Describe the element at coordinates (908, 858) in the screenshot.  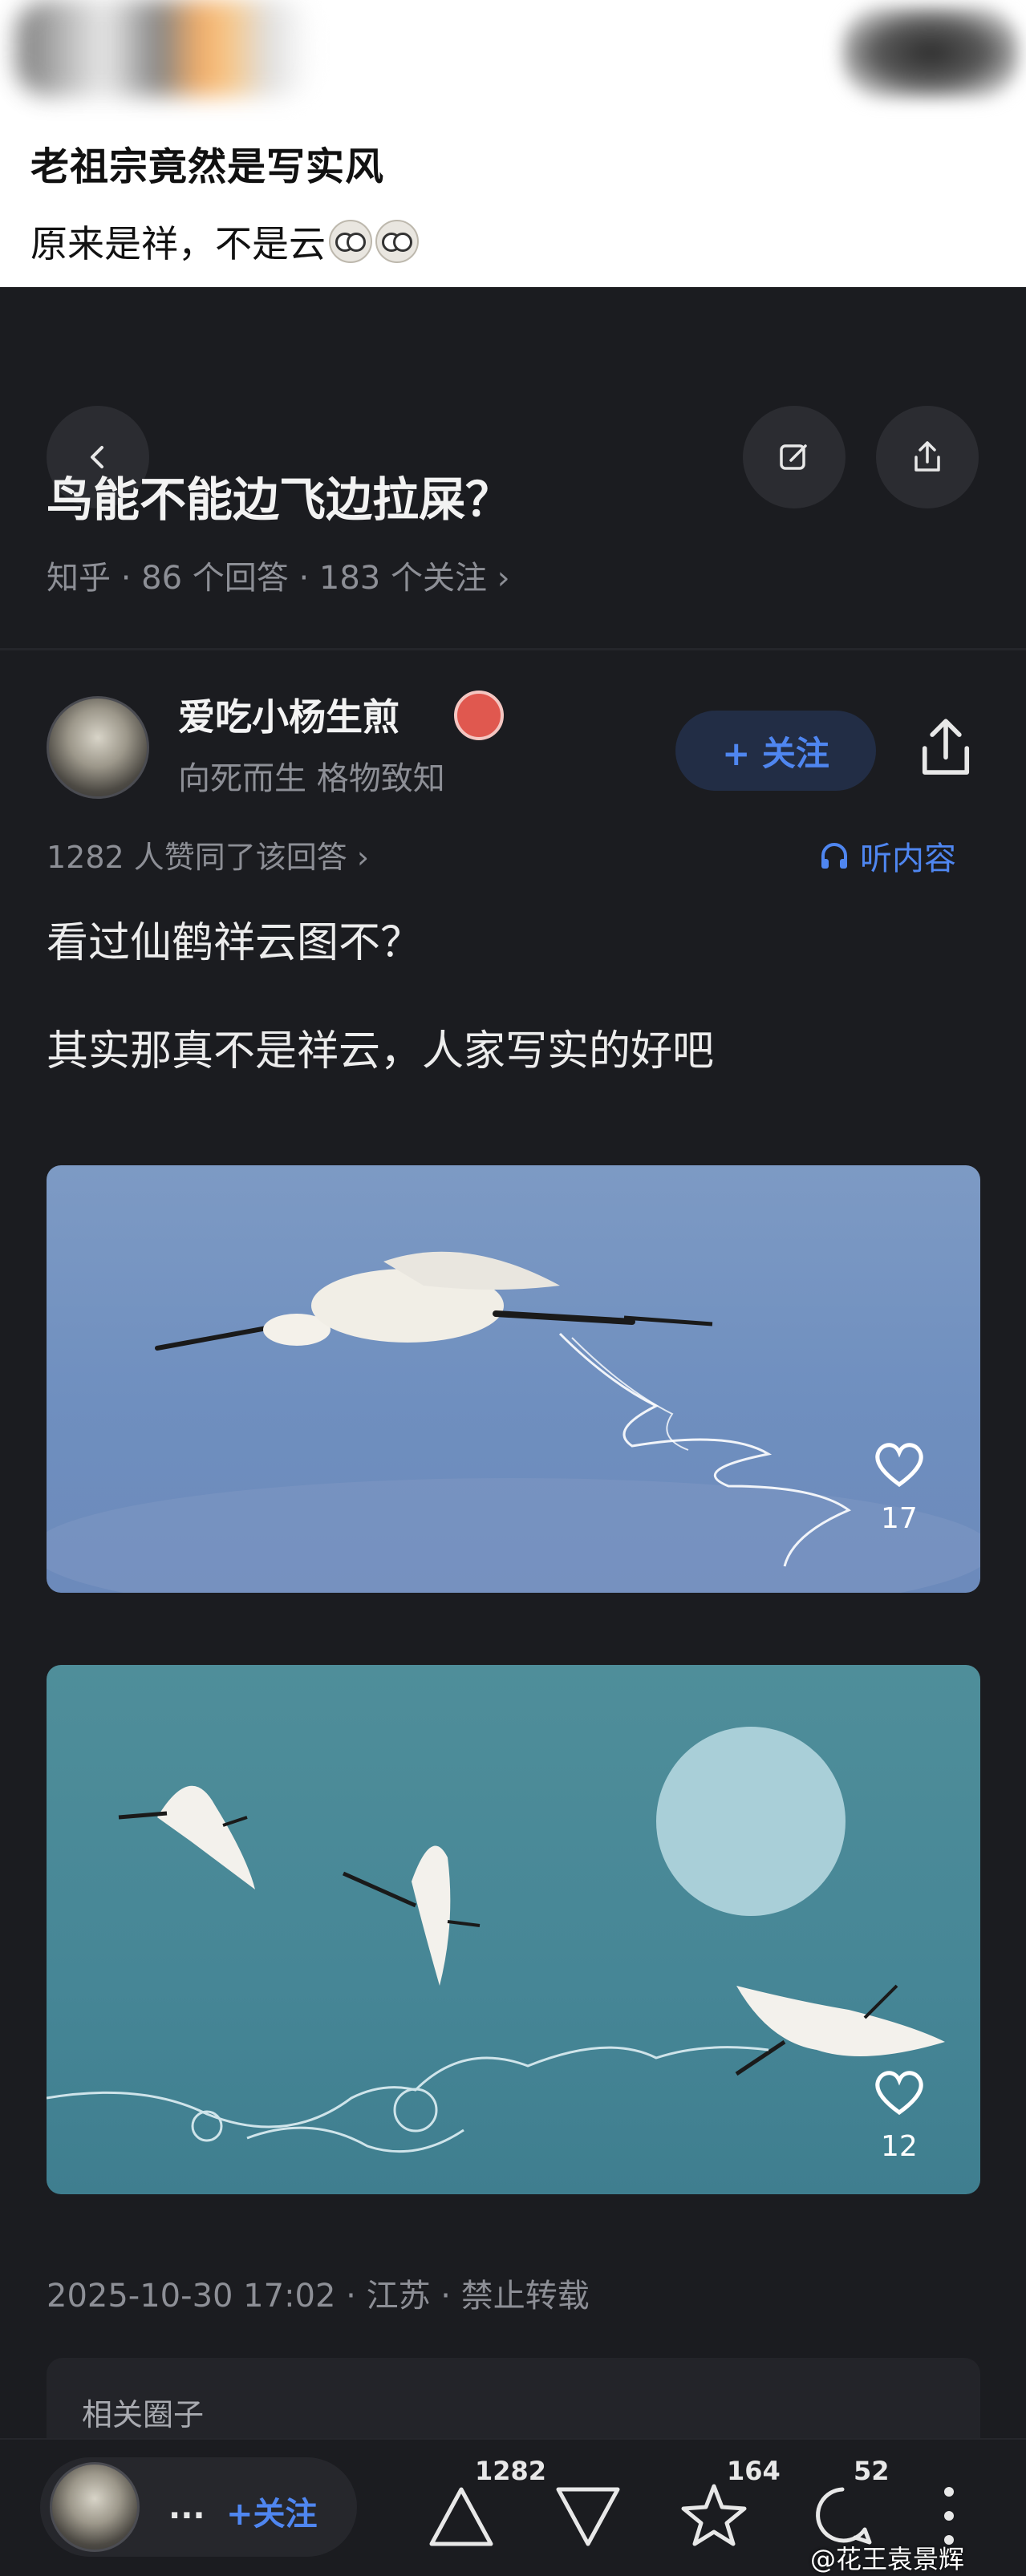
I see `listen-label: 听内容` at that location.